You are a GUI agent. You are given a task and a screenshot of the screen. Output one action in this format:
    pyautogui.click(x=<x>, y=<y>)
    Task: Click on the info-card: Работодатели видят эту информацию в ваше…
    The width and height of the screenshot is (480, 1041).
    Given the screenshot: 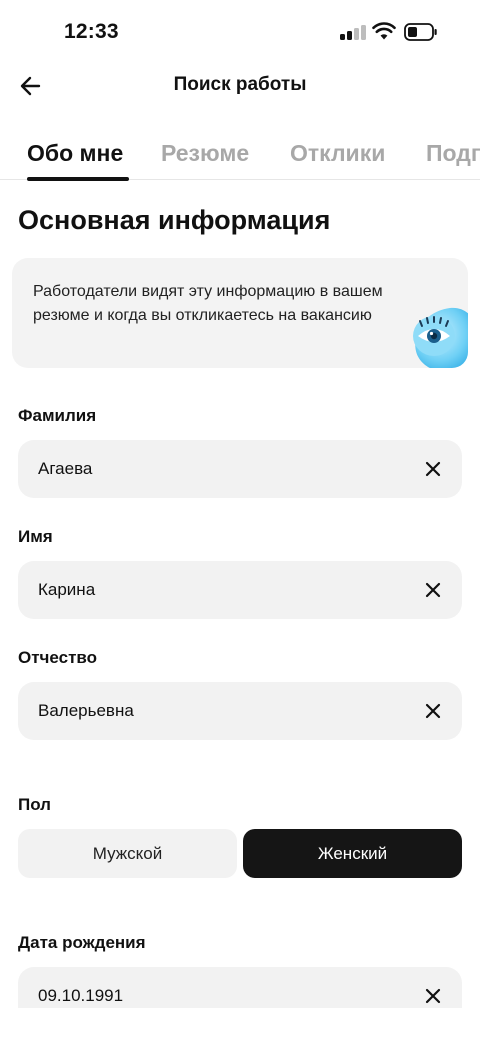 What is the action you would take?
    pyautogui.click(x=240, y=313)
    